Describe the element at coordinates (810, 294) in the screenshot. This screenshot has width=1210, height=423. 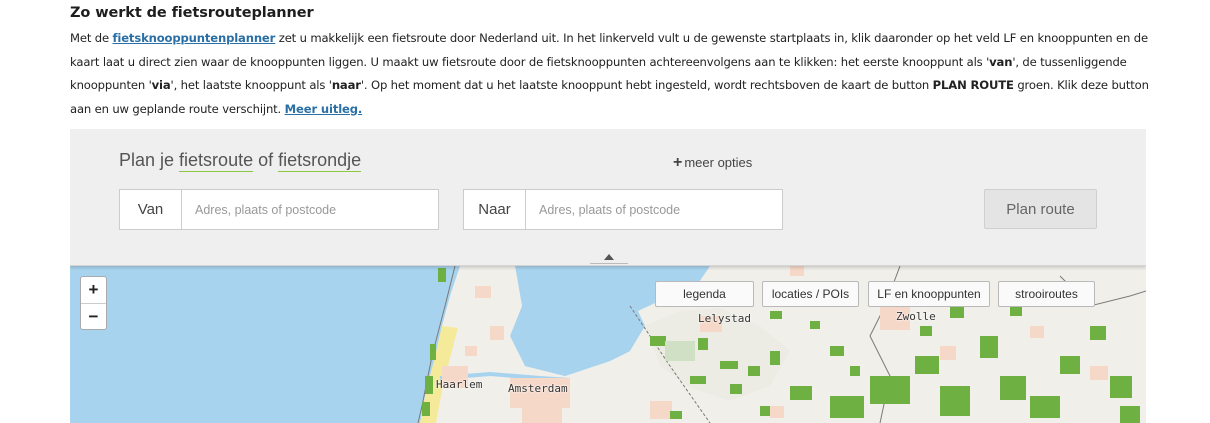
I see `locaties-pois-button: locaties / POIs` at that location.